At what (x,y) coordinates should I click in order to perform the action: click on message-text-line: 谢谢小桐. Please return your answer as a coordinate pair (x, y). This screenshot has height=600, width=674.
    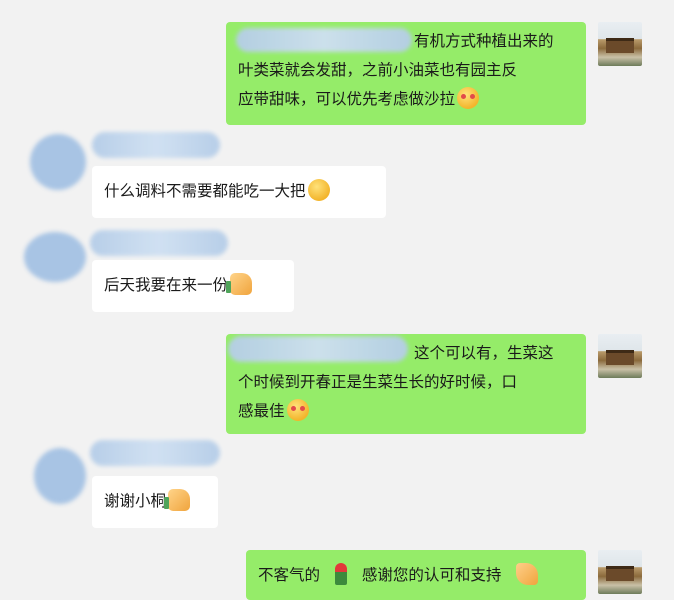
    Looking at the image, I should click on (156, 501).